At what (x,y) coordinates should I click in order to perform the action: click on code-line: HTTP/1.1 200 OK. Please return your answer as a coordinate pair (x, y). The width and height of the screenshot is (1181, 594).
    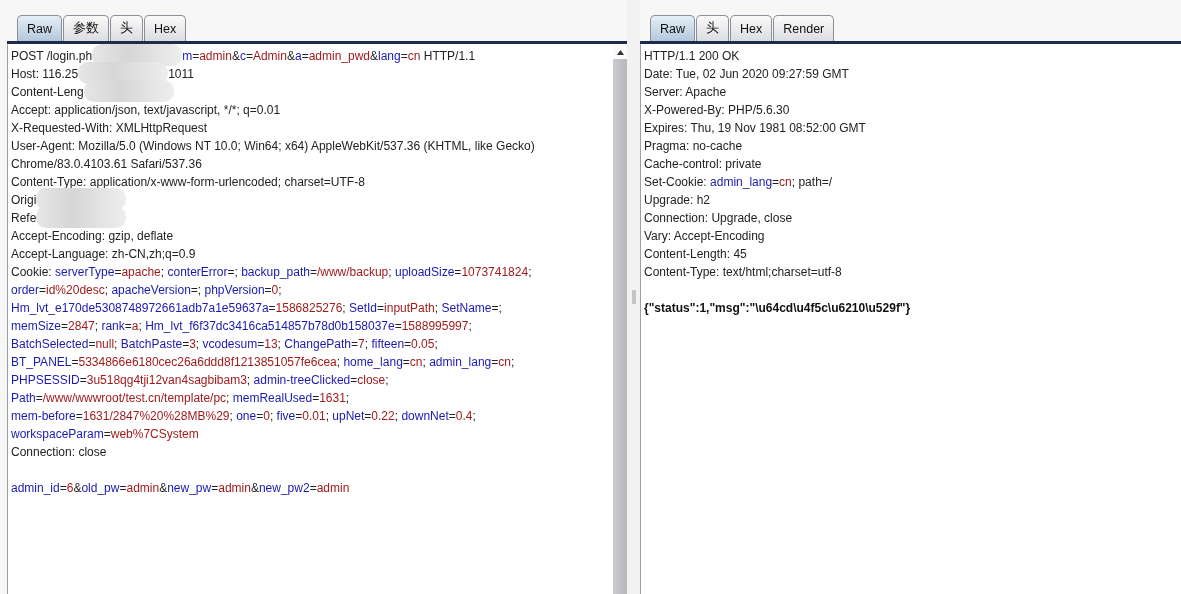
    Looking at the image, I should click on (692, 56).